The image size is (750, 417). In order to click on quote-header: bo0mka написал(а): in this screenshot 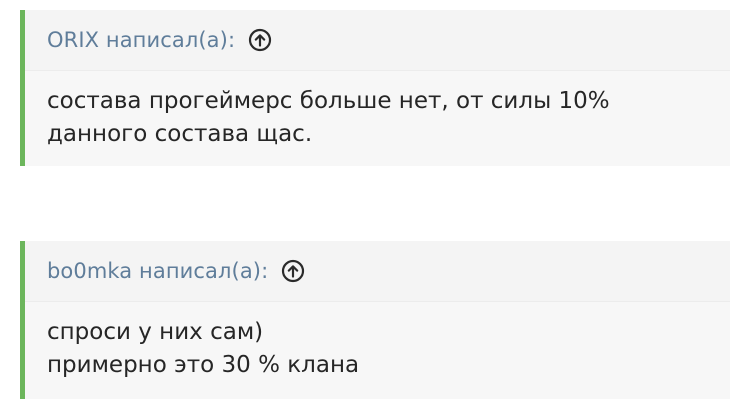, I will do `click(377, 271)`.